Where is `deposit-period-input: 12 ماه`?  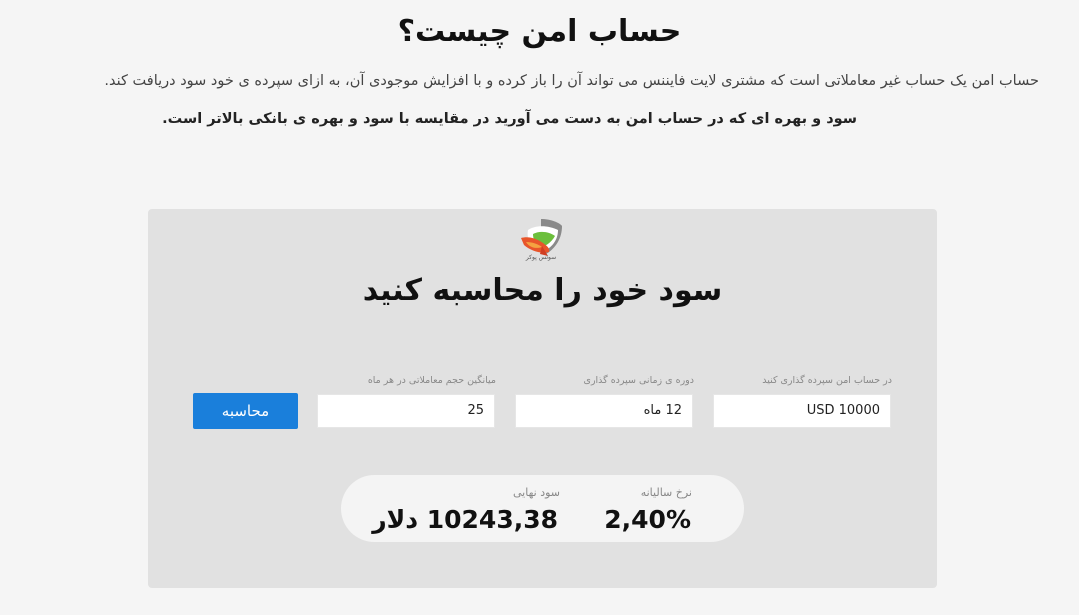
deposit-period-input: 12 ماه is located at coordinates (604, 411).